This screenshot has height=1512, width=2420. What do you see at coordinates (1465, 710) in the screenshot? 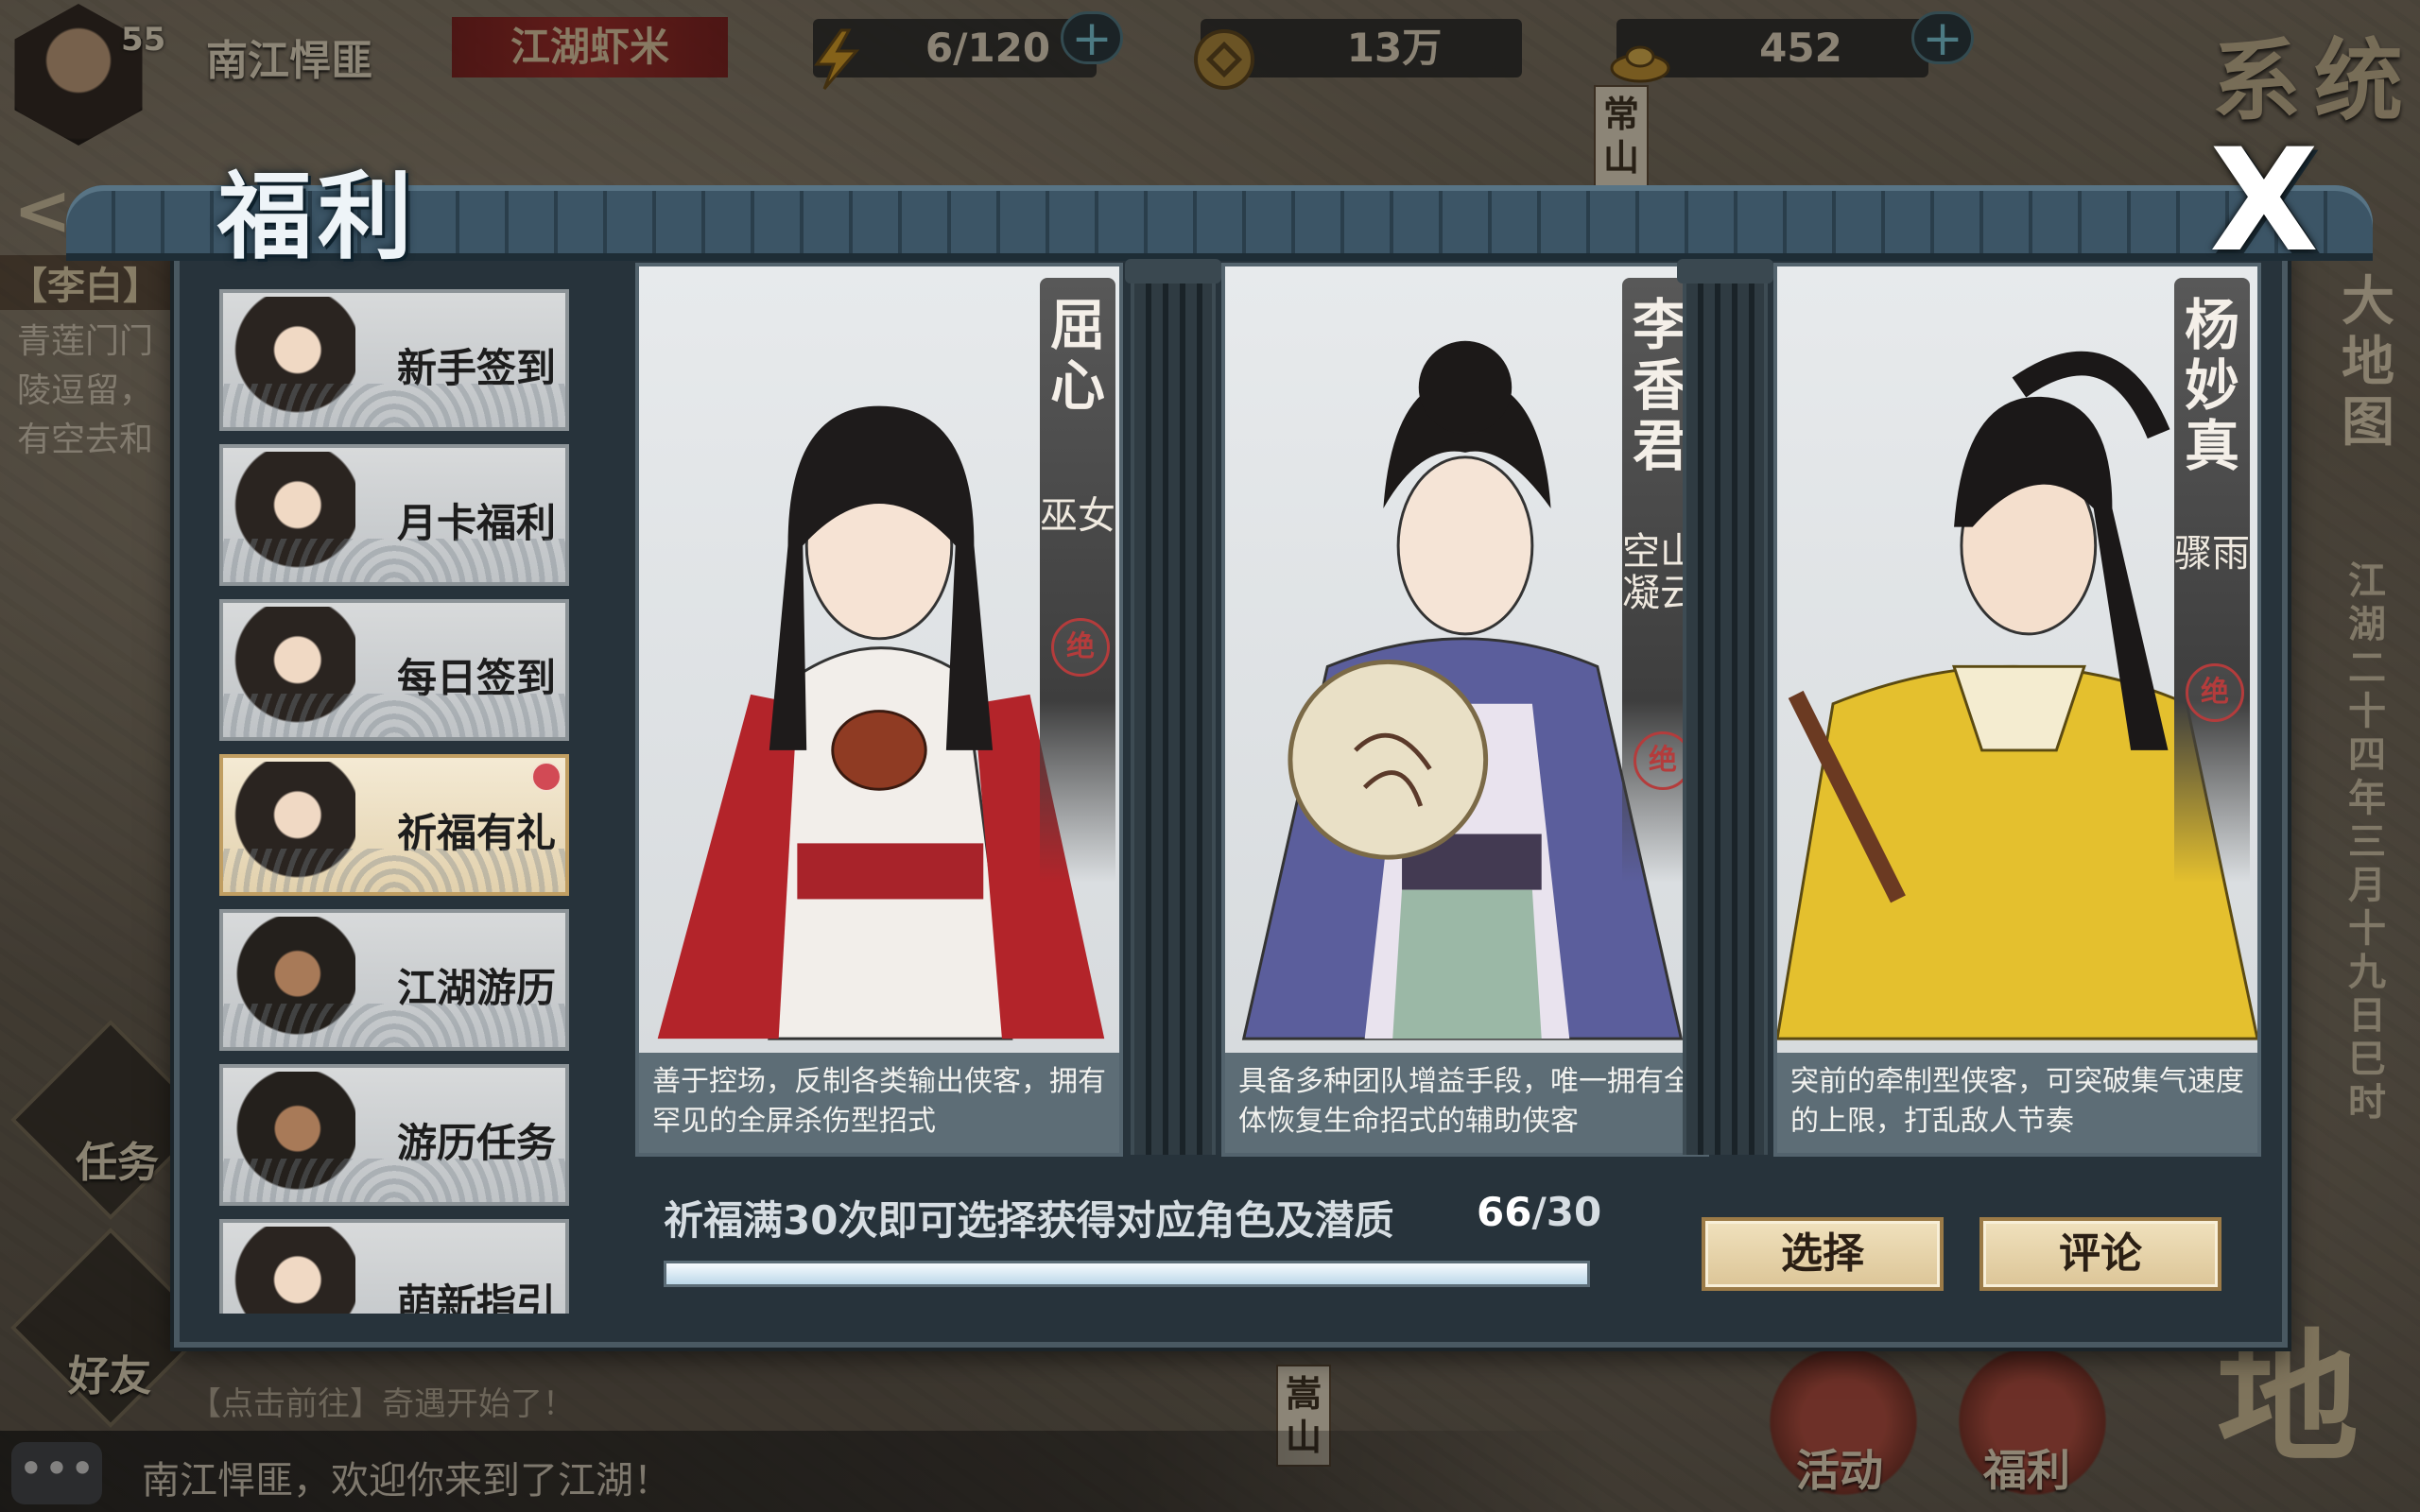
I see `character-card-lixiangjun: 李香君 空山凝云 绝 具备多种团队增益手段，唯一拥有全体恢复生命招式的辅助侠客` at bounding box center [1465, 710].